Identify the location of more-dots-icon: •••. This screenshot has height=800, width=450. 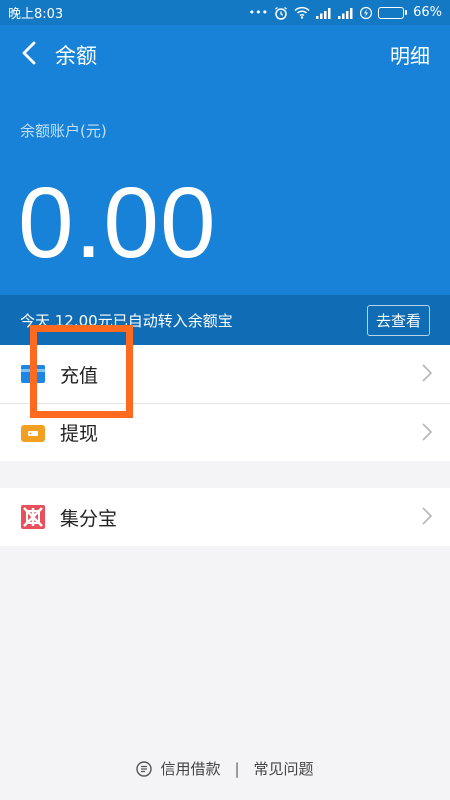
(258, 12).